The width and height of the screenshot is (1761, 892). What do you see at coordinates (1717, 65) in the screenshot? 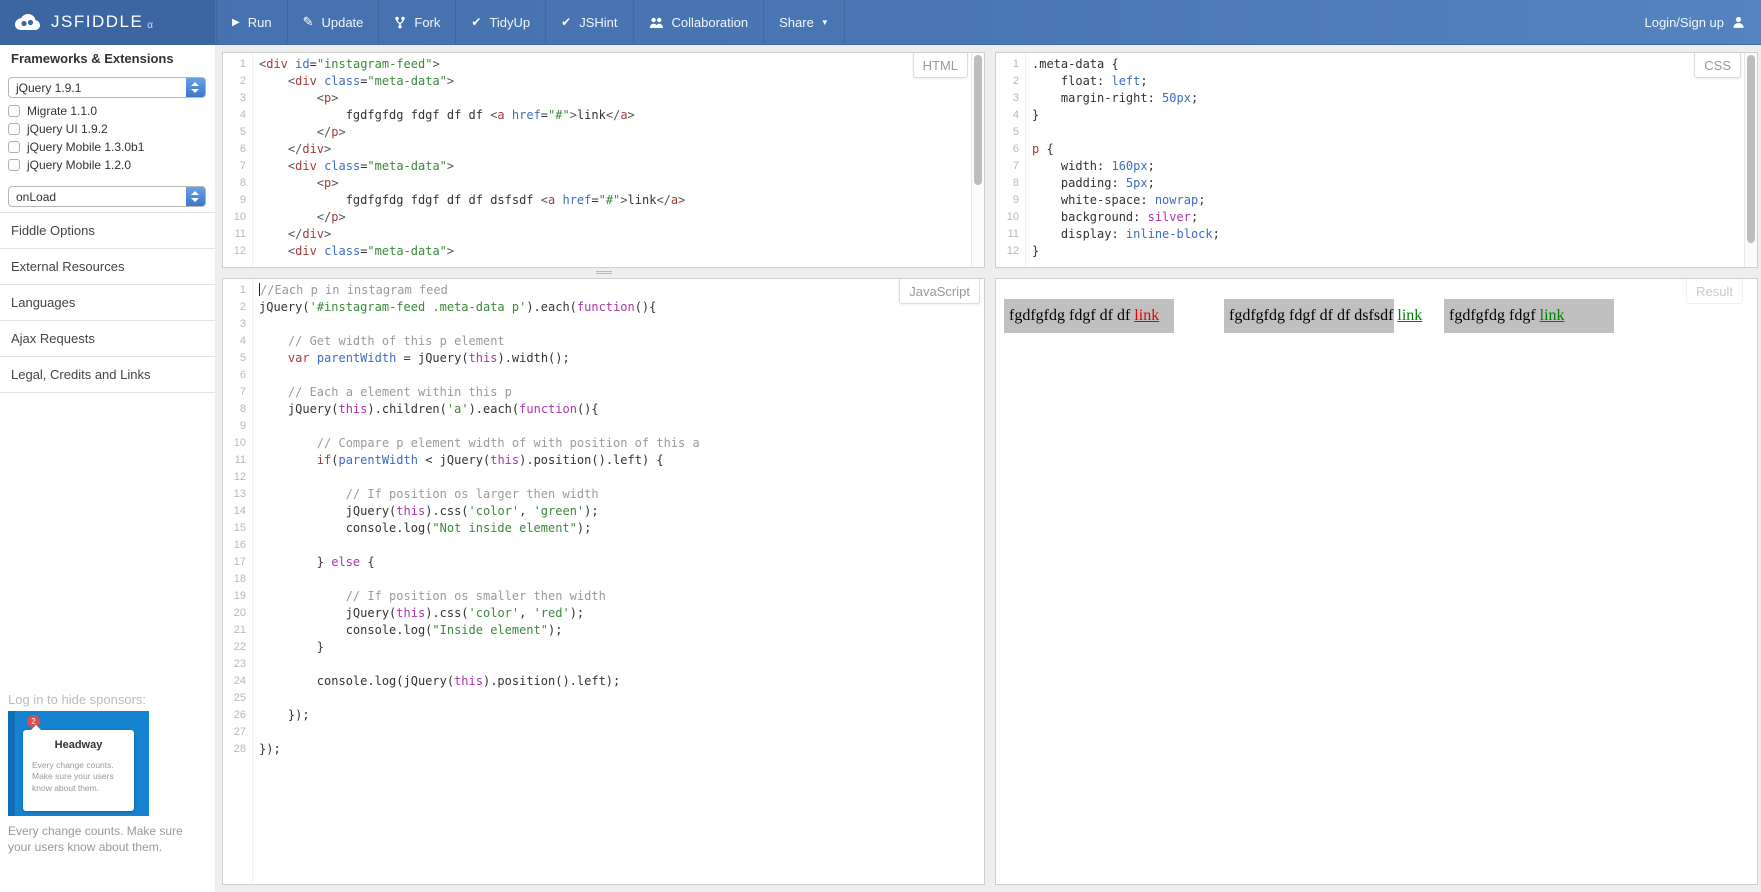
I see `css-panel-badge: CSS` at bounding box center [1717, 65].